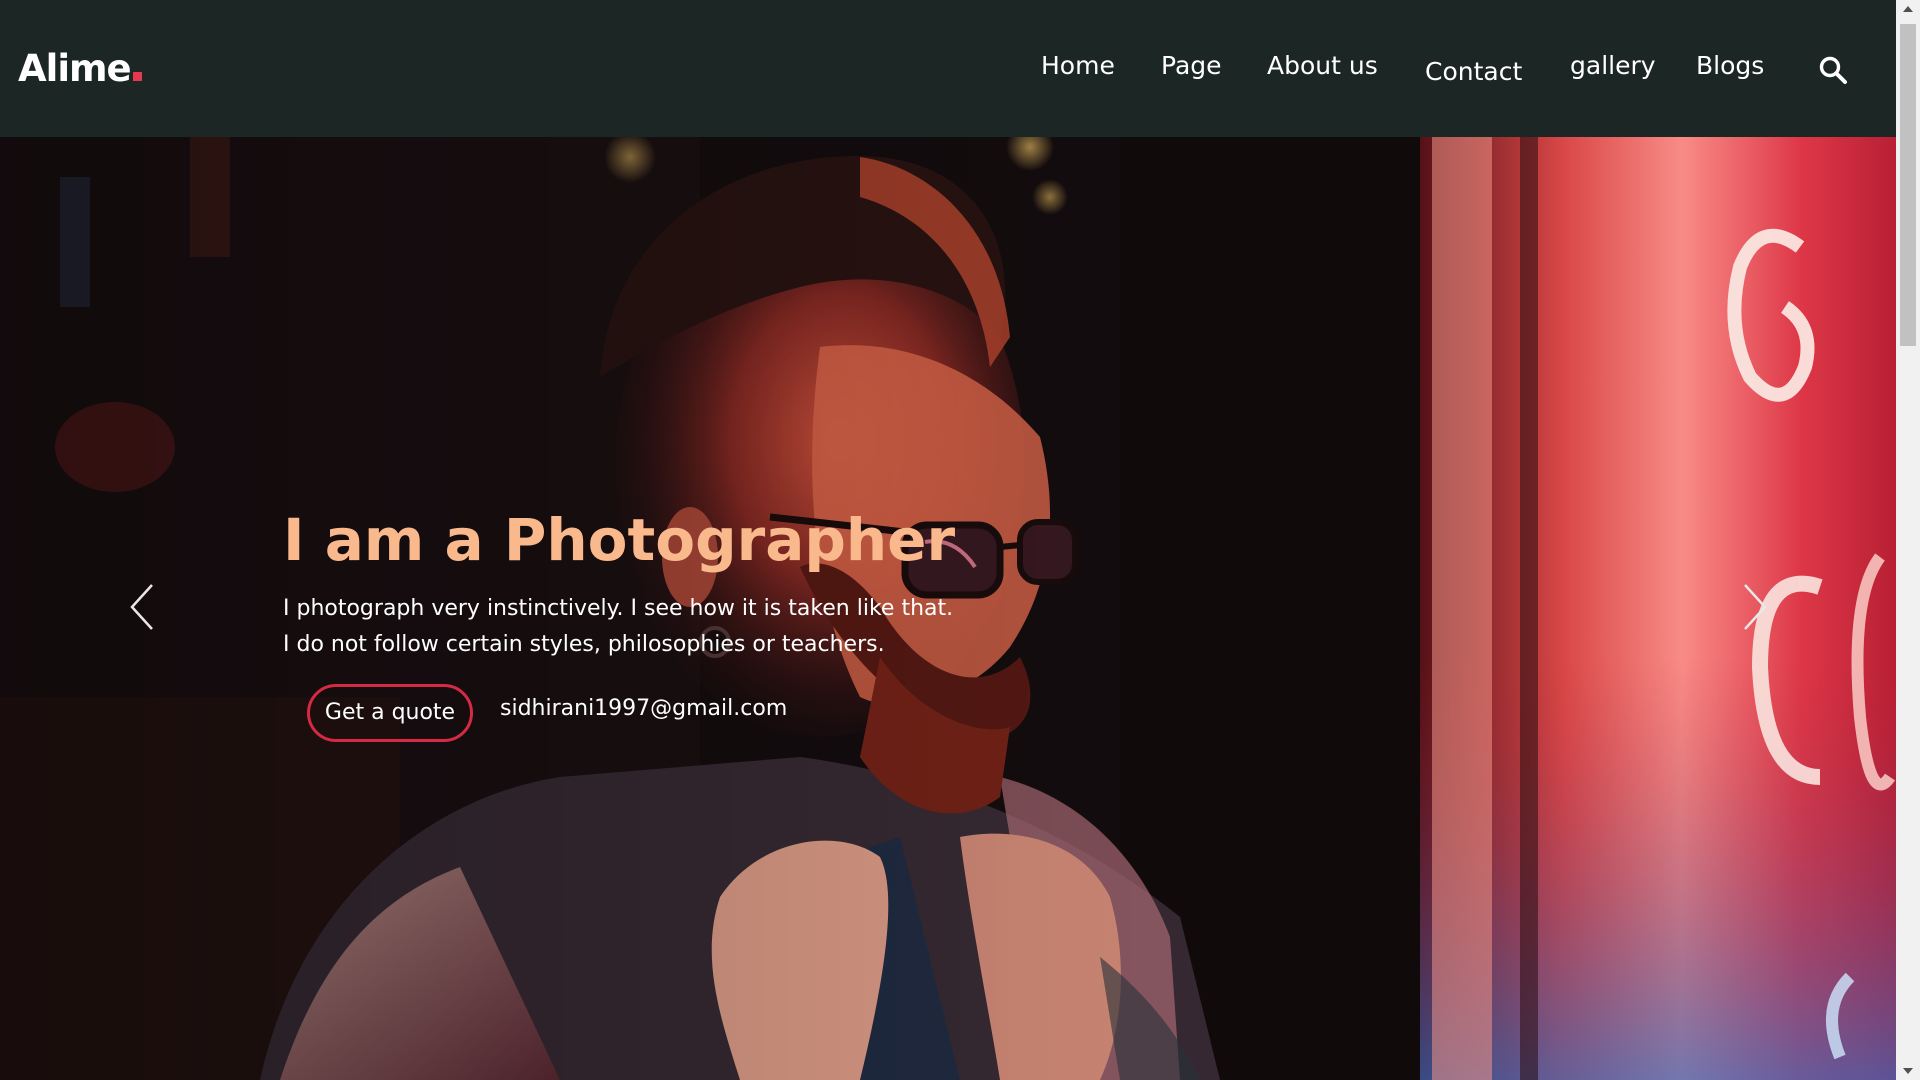 Image resolution: width=1920 pixels, height=1080 pixels. What do you see at coordinates (1322, 65) in the screenshot?
I see `nav-about-us: About us` at bounding box center [1322, 65].